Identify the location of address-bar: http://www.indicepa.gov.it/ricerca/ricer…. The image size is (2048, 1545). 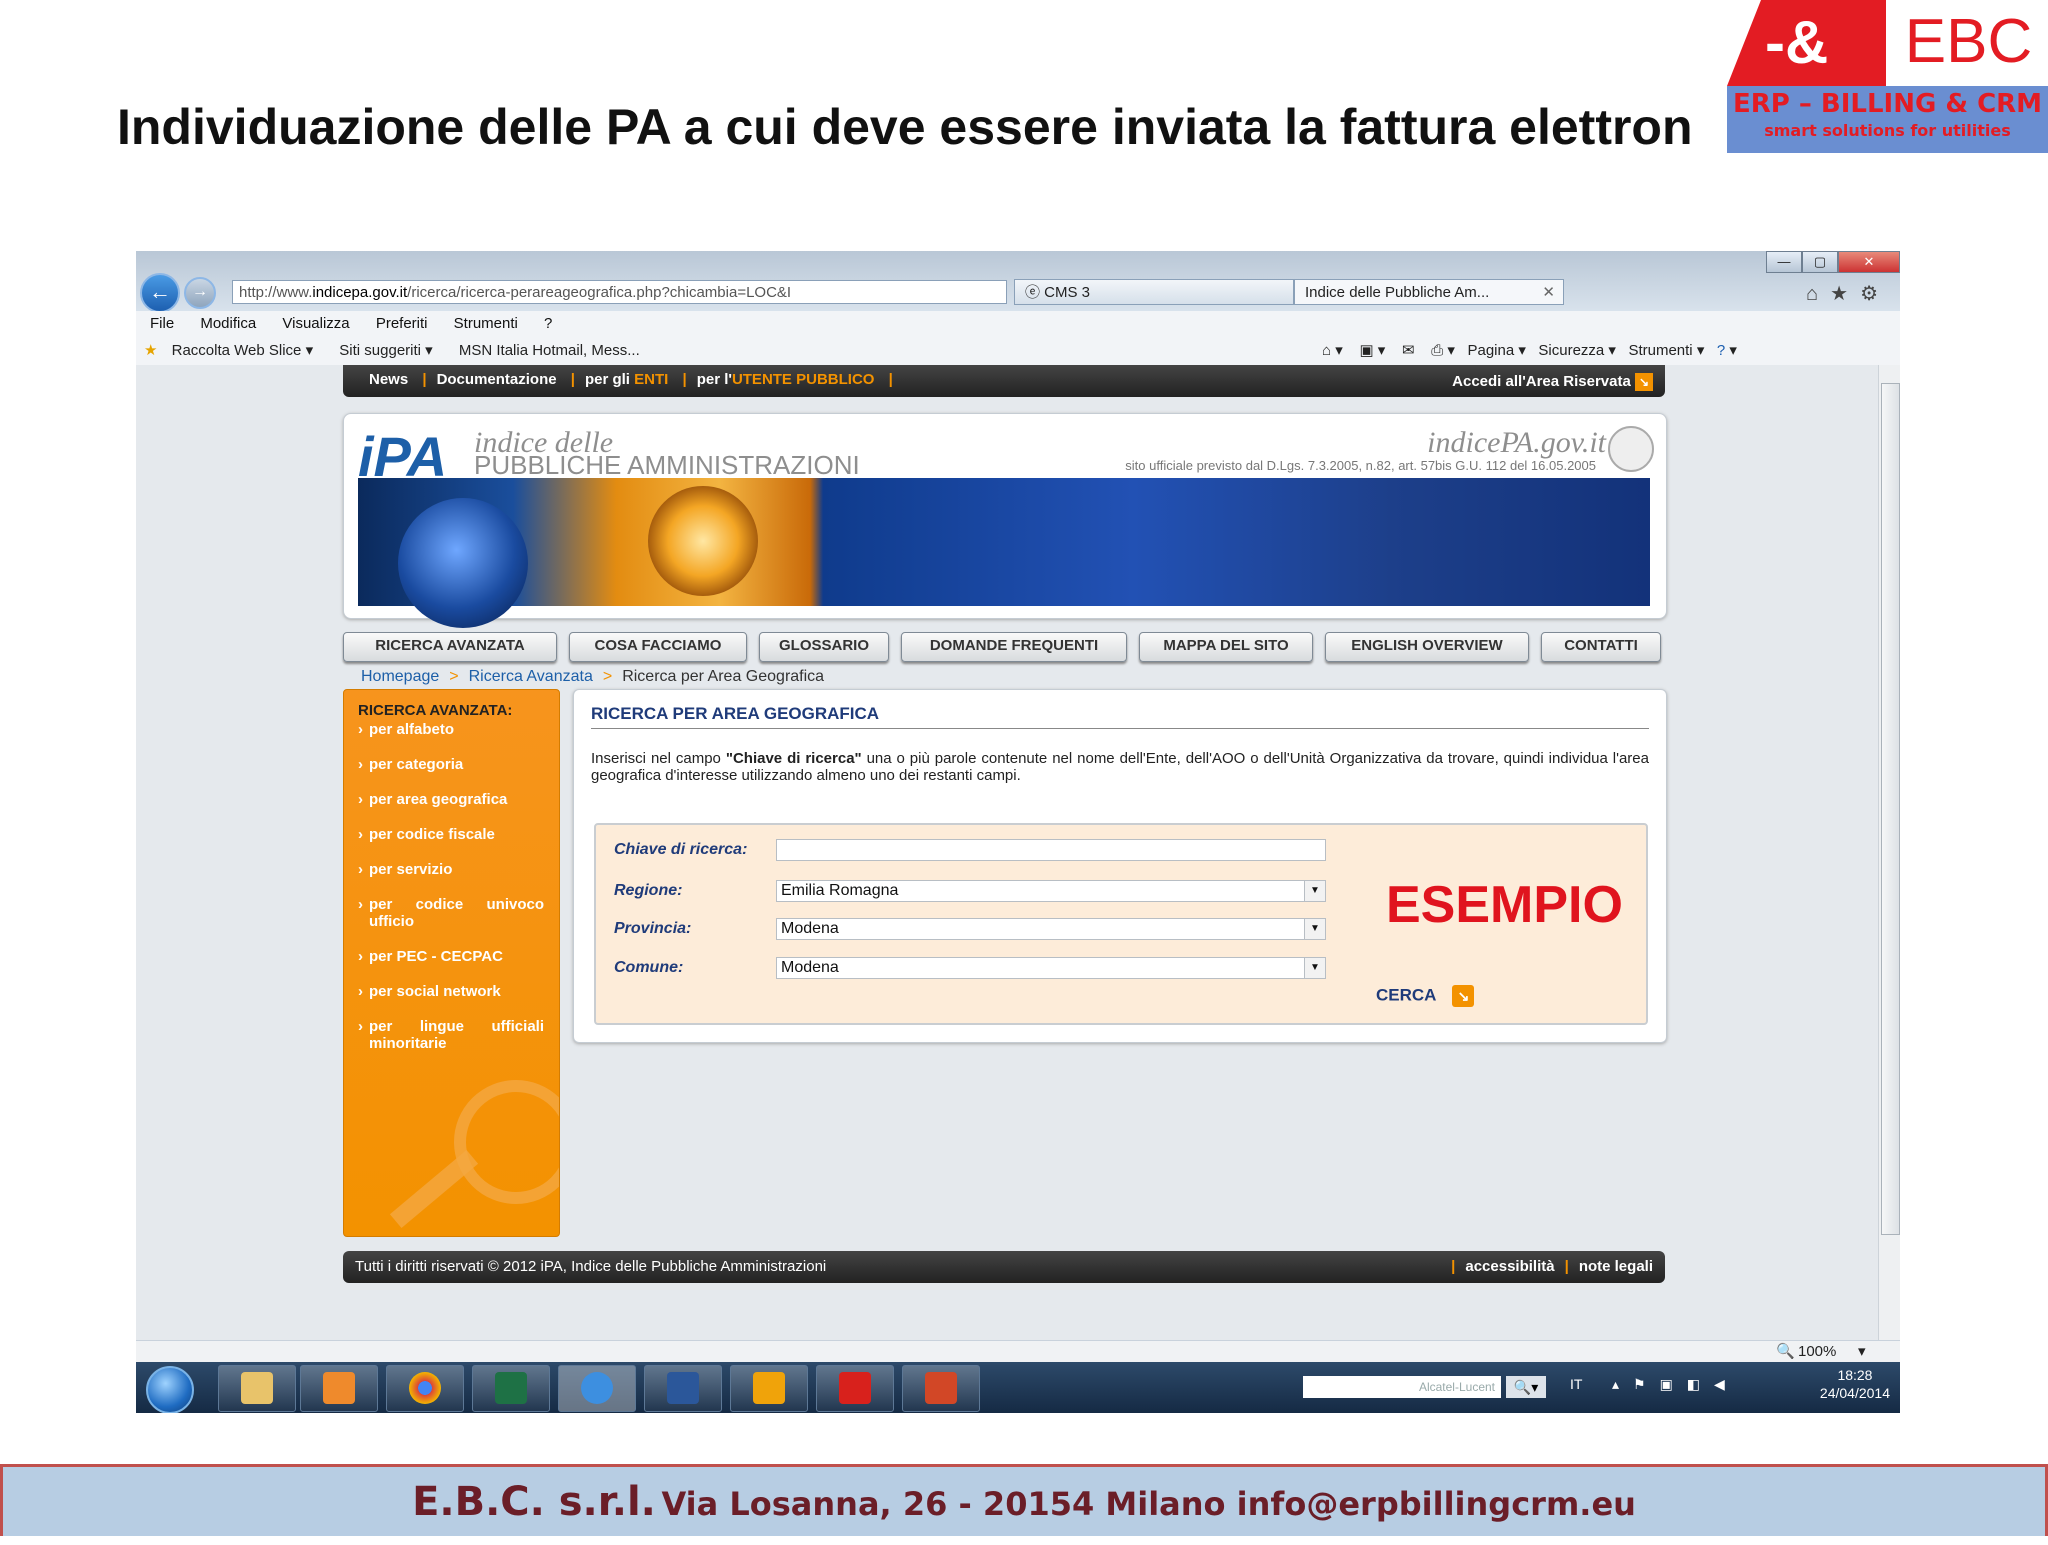
(619, 292).